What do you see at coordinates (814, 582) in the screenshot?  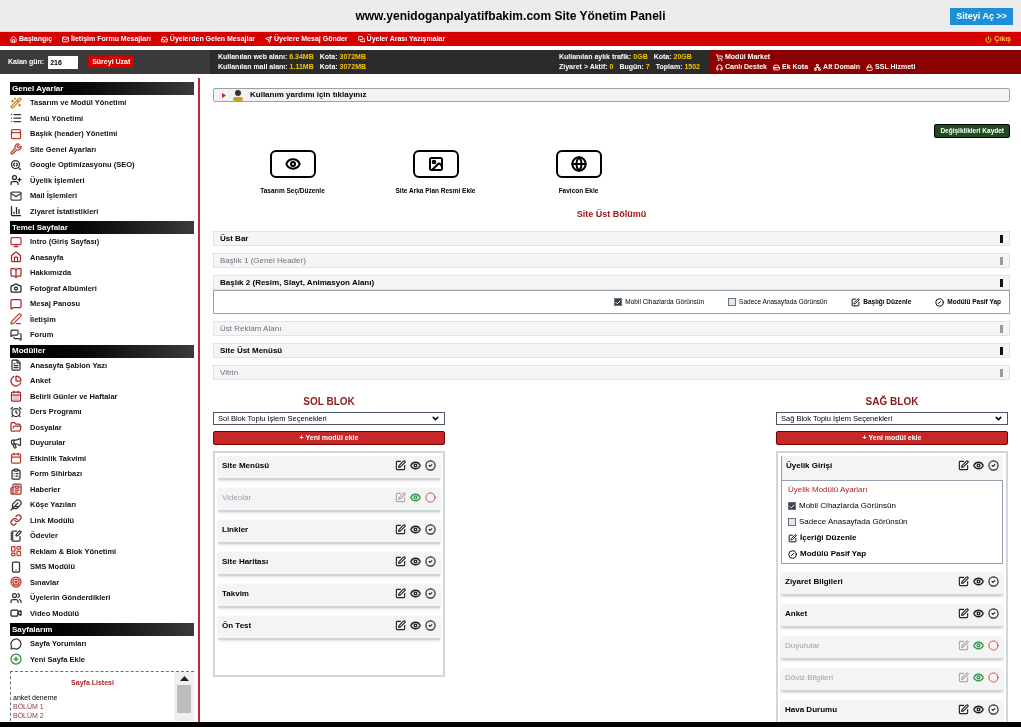 I see `module-name: Ziyaret Bilgileri` at bounding box center [814, 582].